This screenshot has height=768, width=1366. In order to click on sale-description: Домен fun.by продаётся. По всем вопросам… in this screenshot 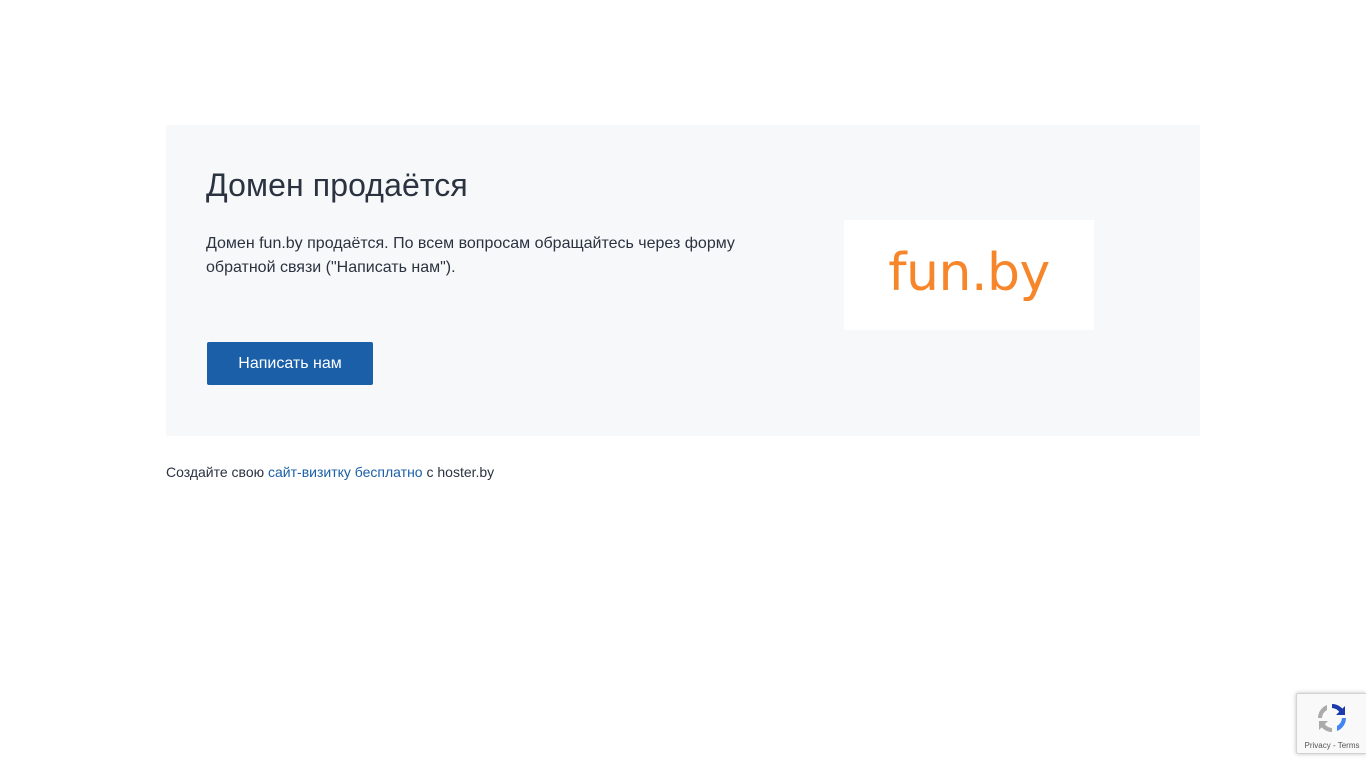, I will do `click(470, 255)`.